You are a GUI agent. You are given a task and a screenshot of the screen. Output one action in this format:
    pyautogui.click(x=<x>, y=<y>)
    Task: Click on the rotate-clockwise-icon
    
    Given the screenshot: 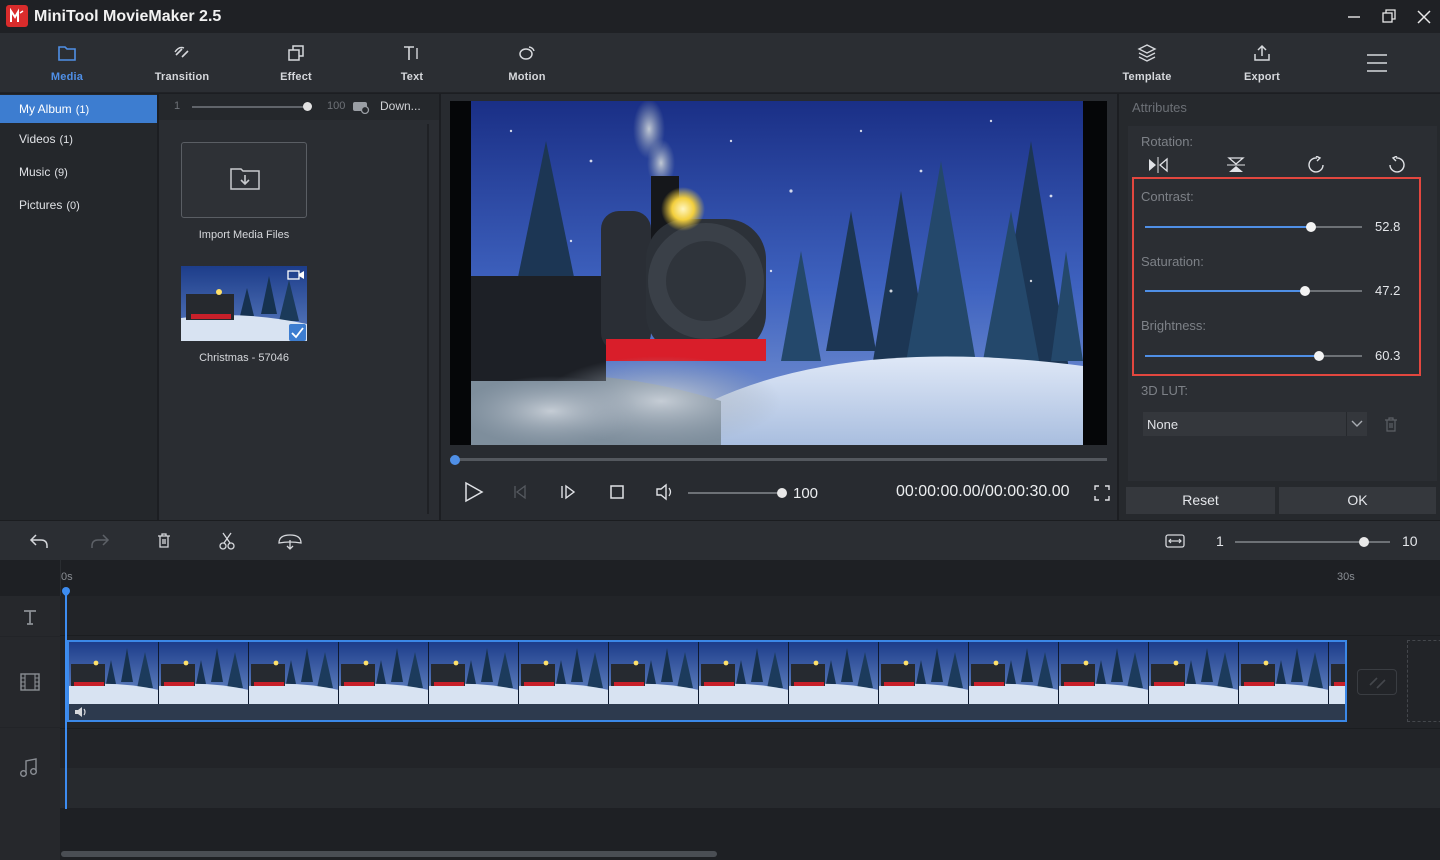 What is the action you would take?
    pyautogui.click(x=1317, y=165)
    